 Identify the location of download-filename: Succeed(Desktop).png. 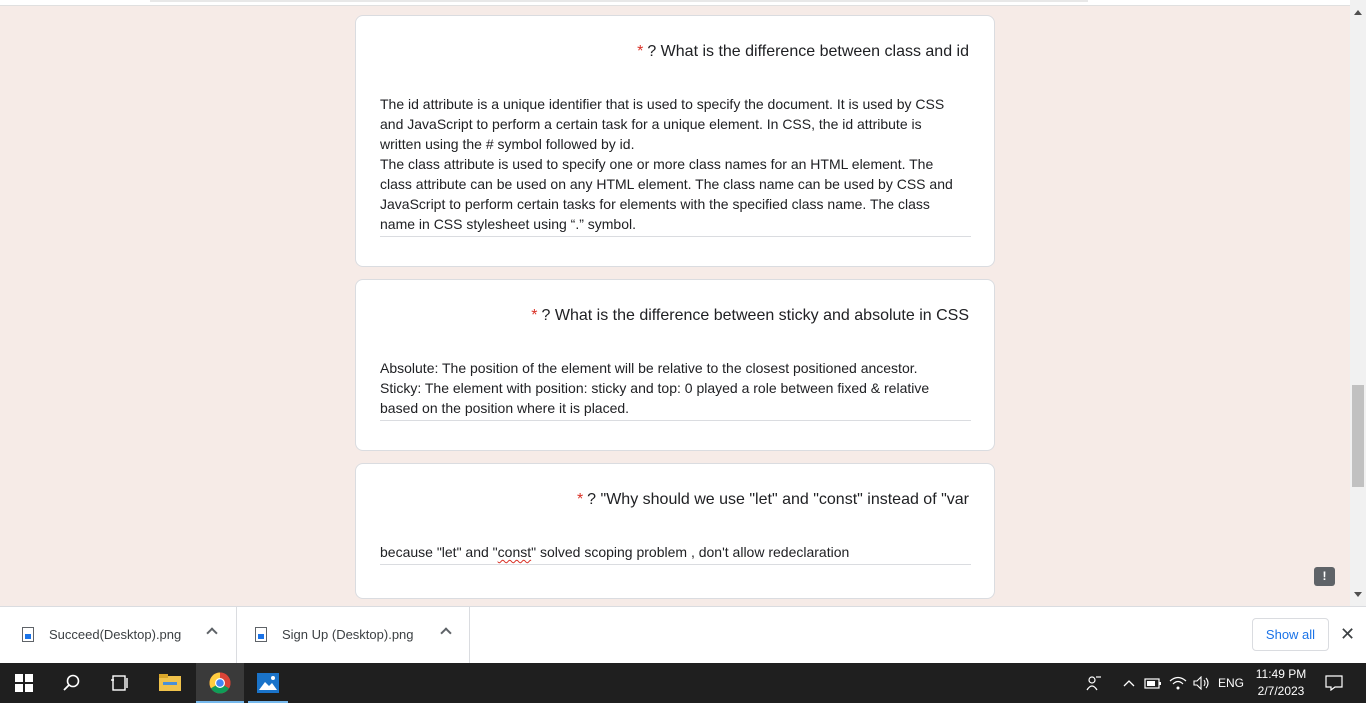
(115, 634).